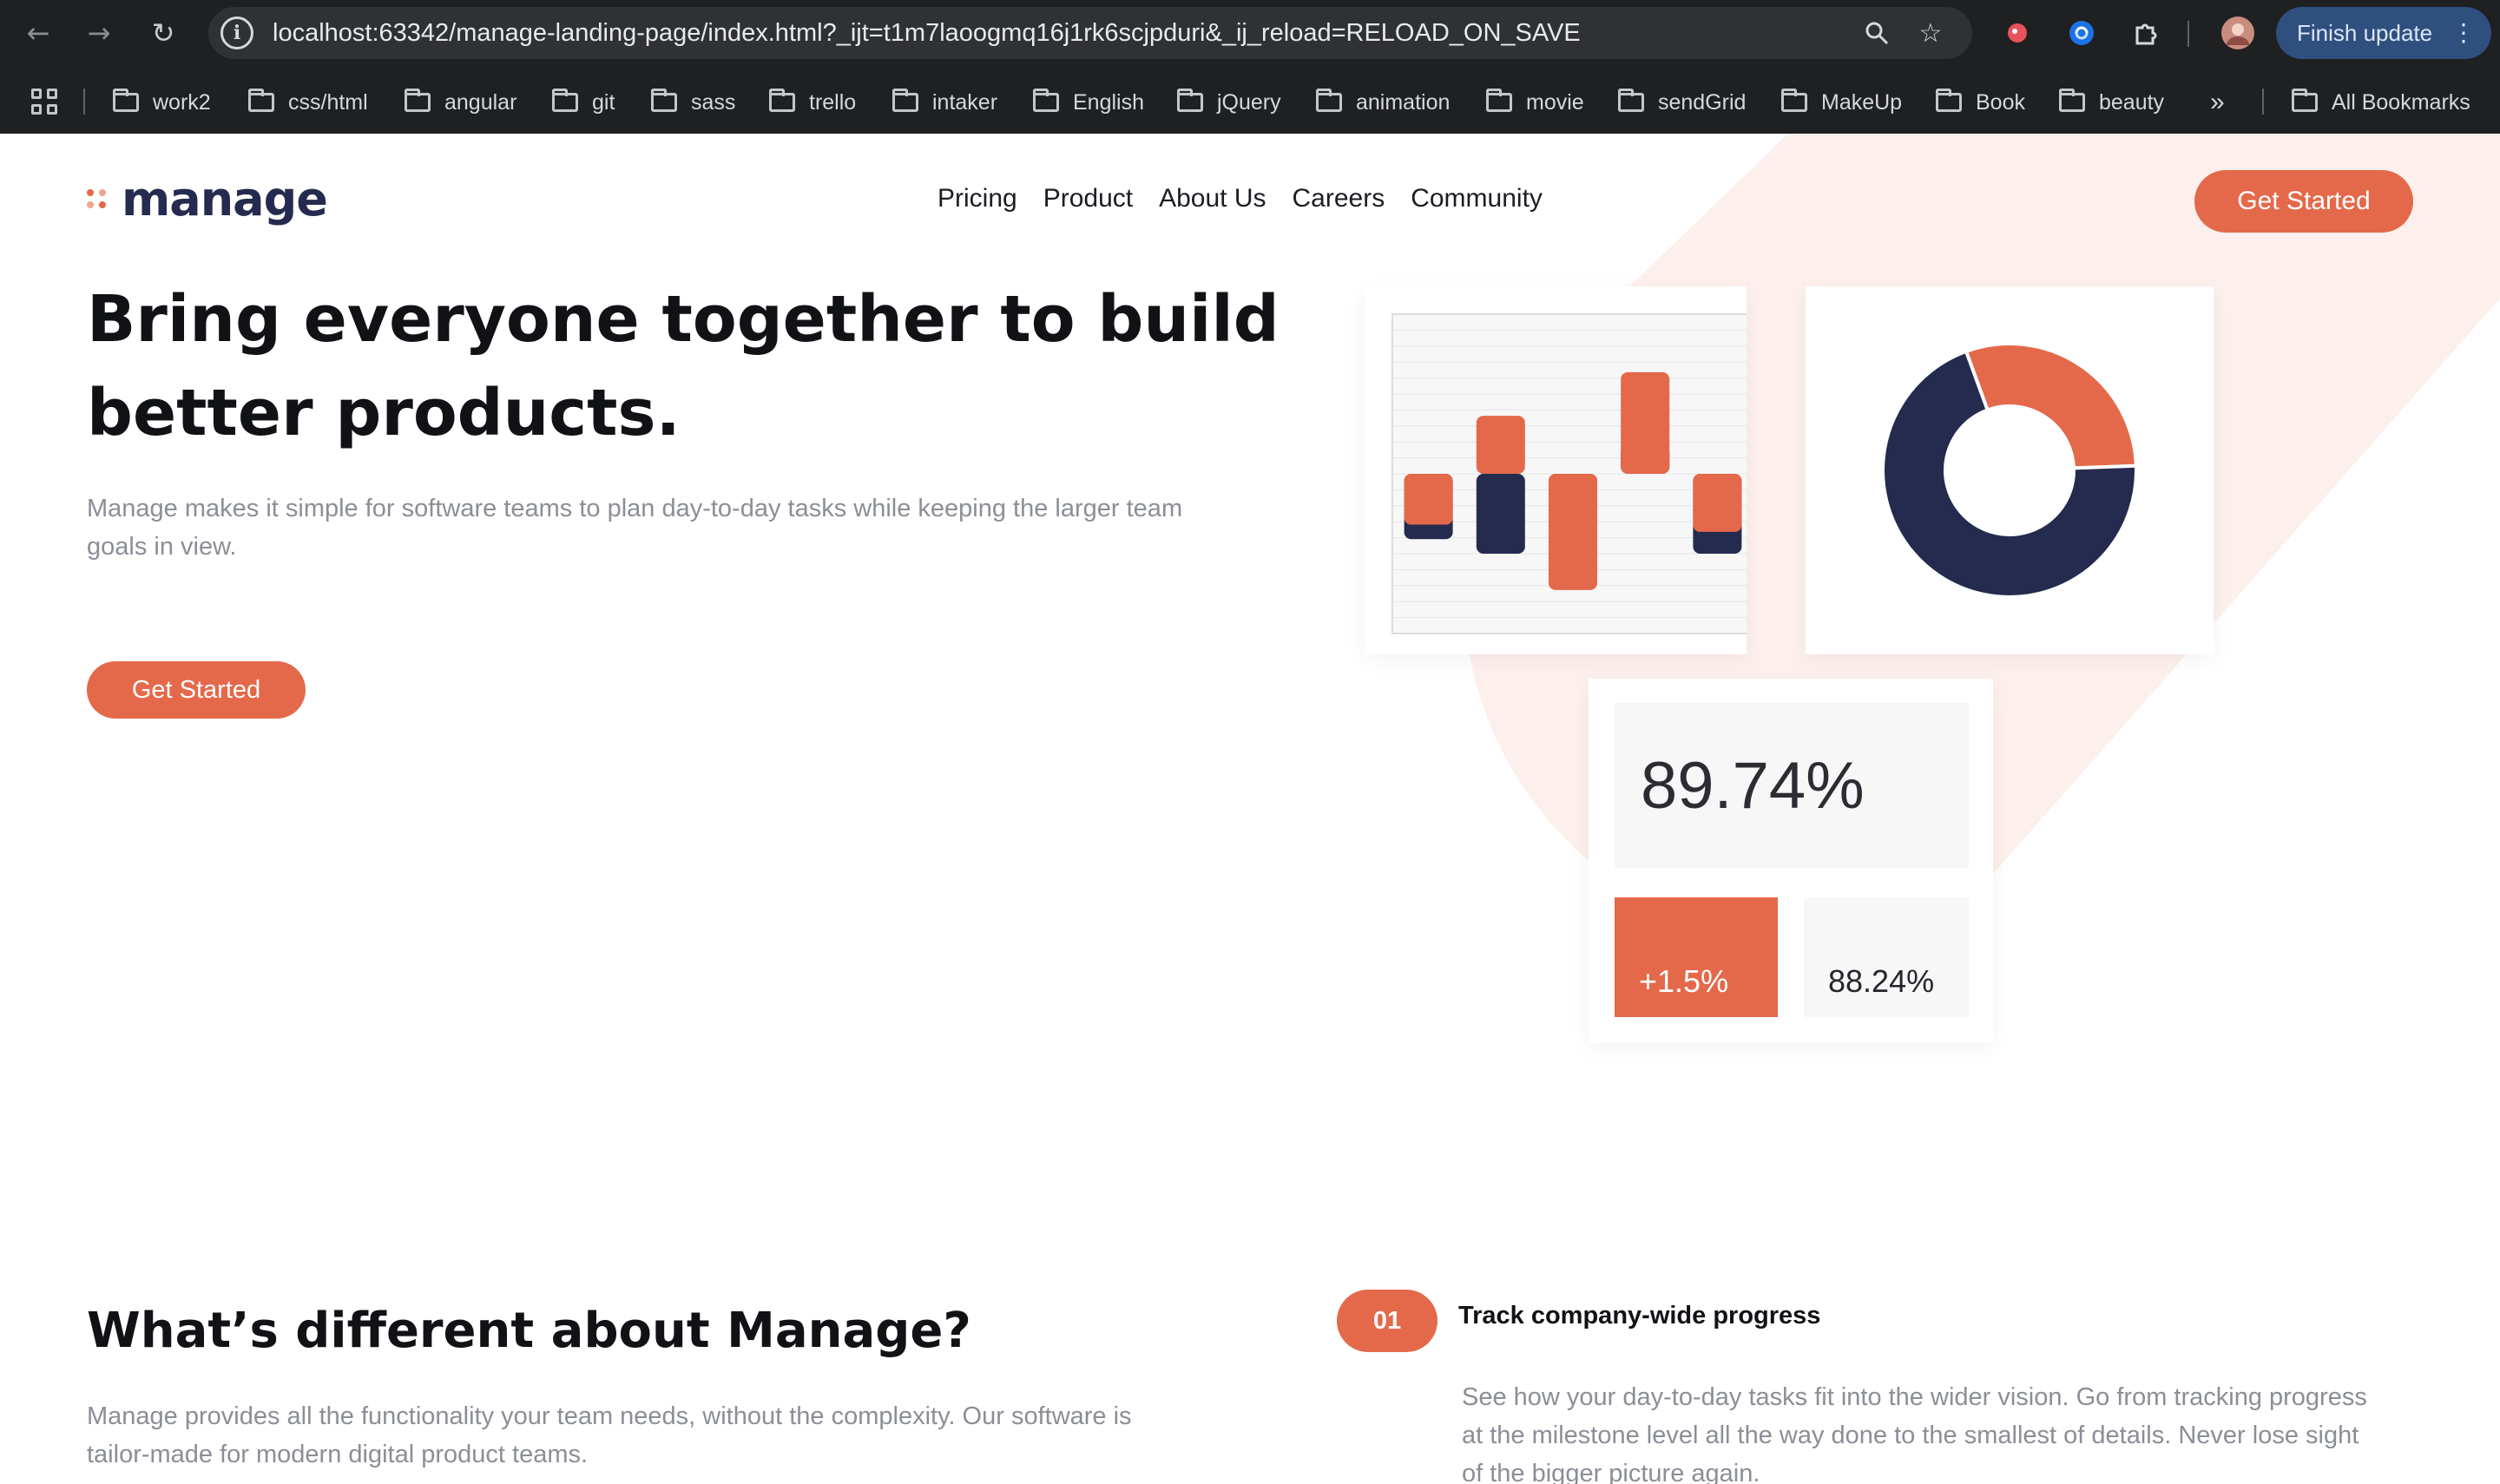 This screenshot has width=2500, height=1484. What do you see at coordinates (308, 102) in the screenshot?
I see `bookmark-folder: css/html` at bounding box center [308, 102].